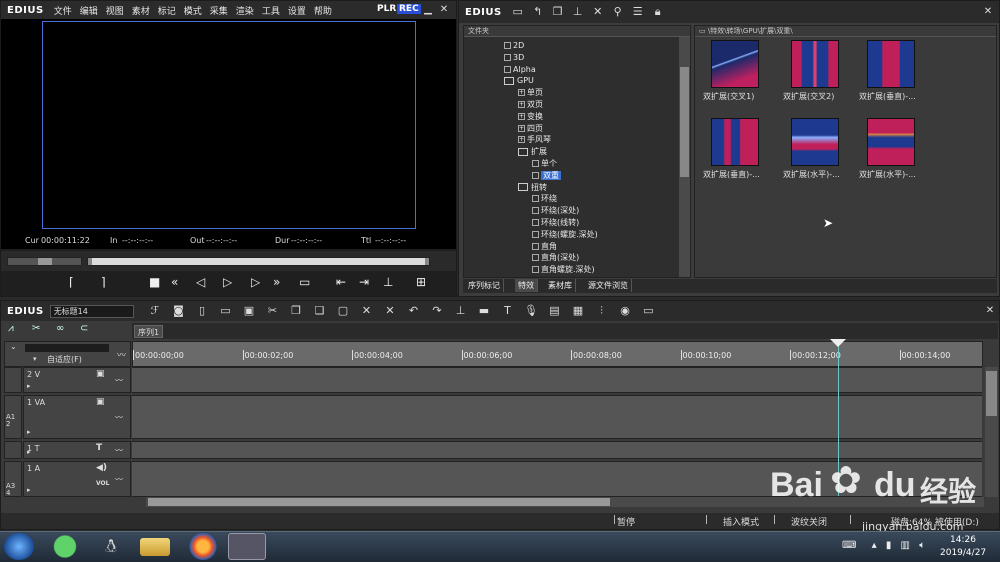  I want to click on sync-icon: ⊂, so click(84, 328).